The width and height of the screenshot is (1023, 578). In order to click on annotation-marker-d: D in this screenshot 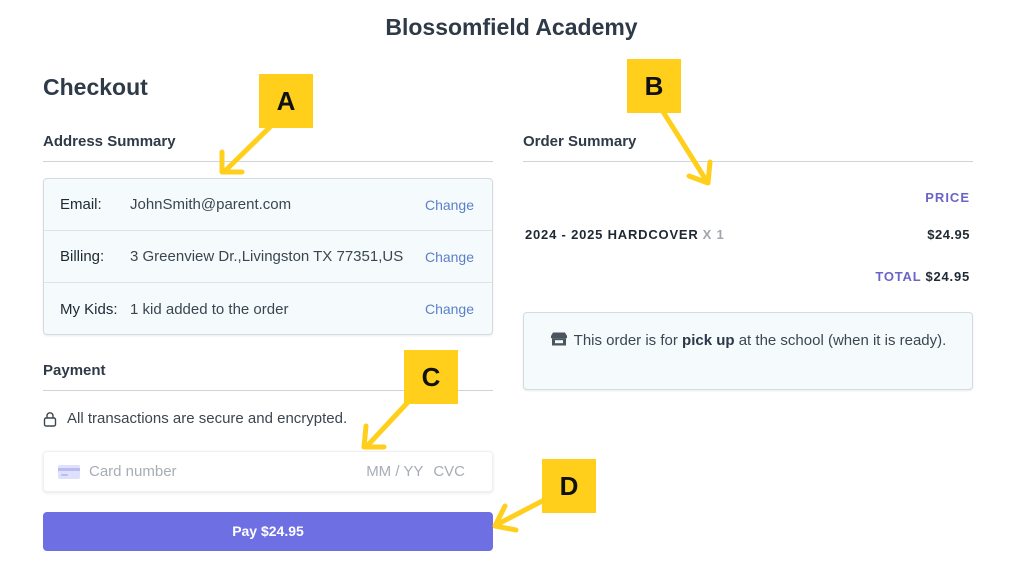, I will do `click(569, 486)`.